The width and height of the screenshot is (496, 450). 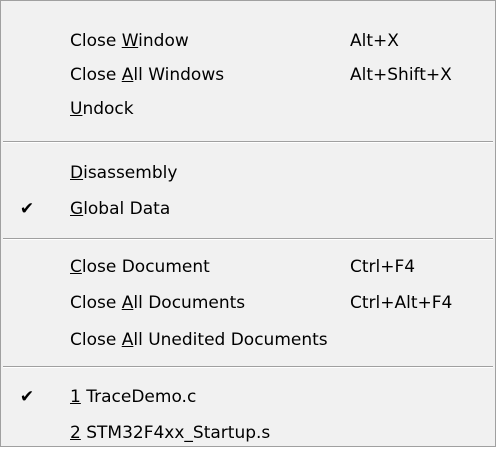 I want to click on menu-item-shortcut: Ctrl+F4, so click(x=383, y=267).